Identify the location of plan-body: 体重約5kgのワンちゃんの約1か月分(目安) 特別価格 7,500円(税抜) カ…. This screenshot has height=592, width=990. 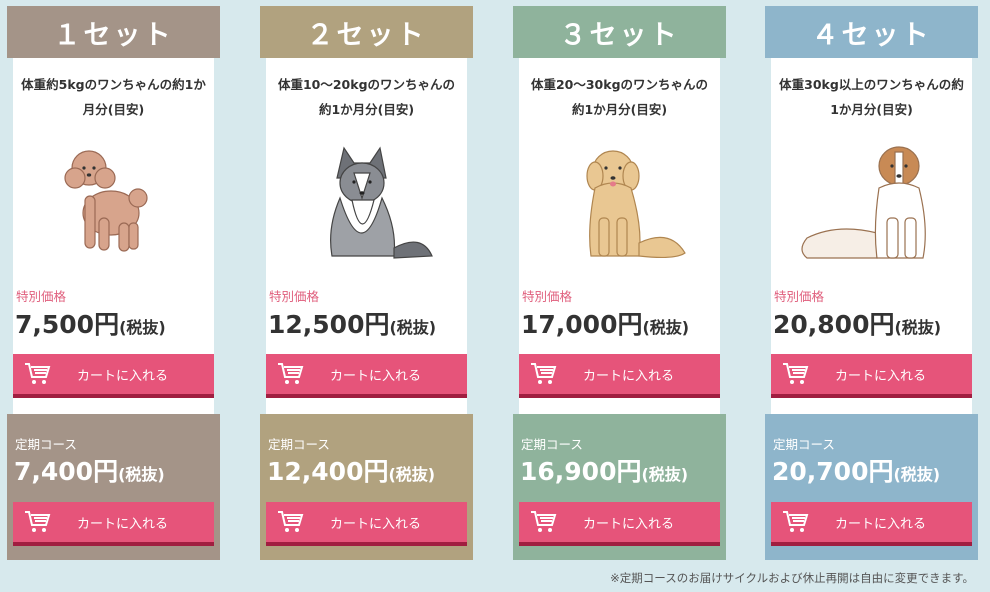
(113, 236).